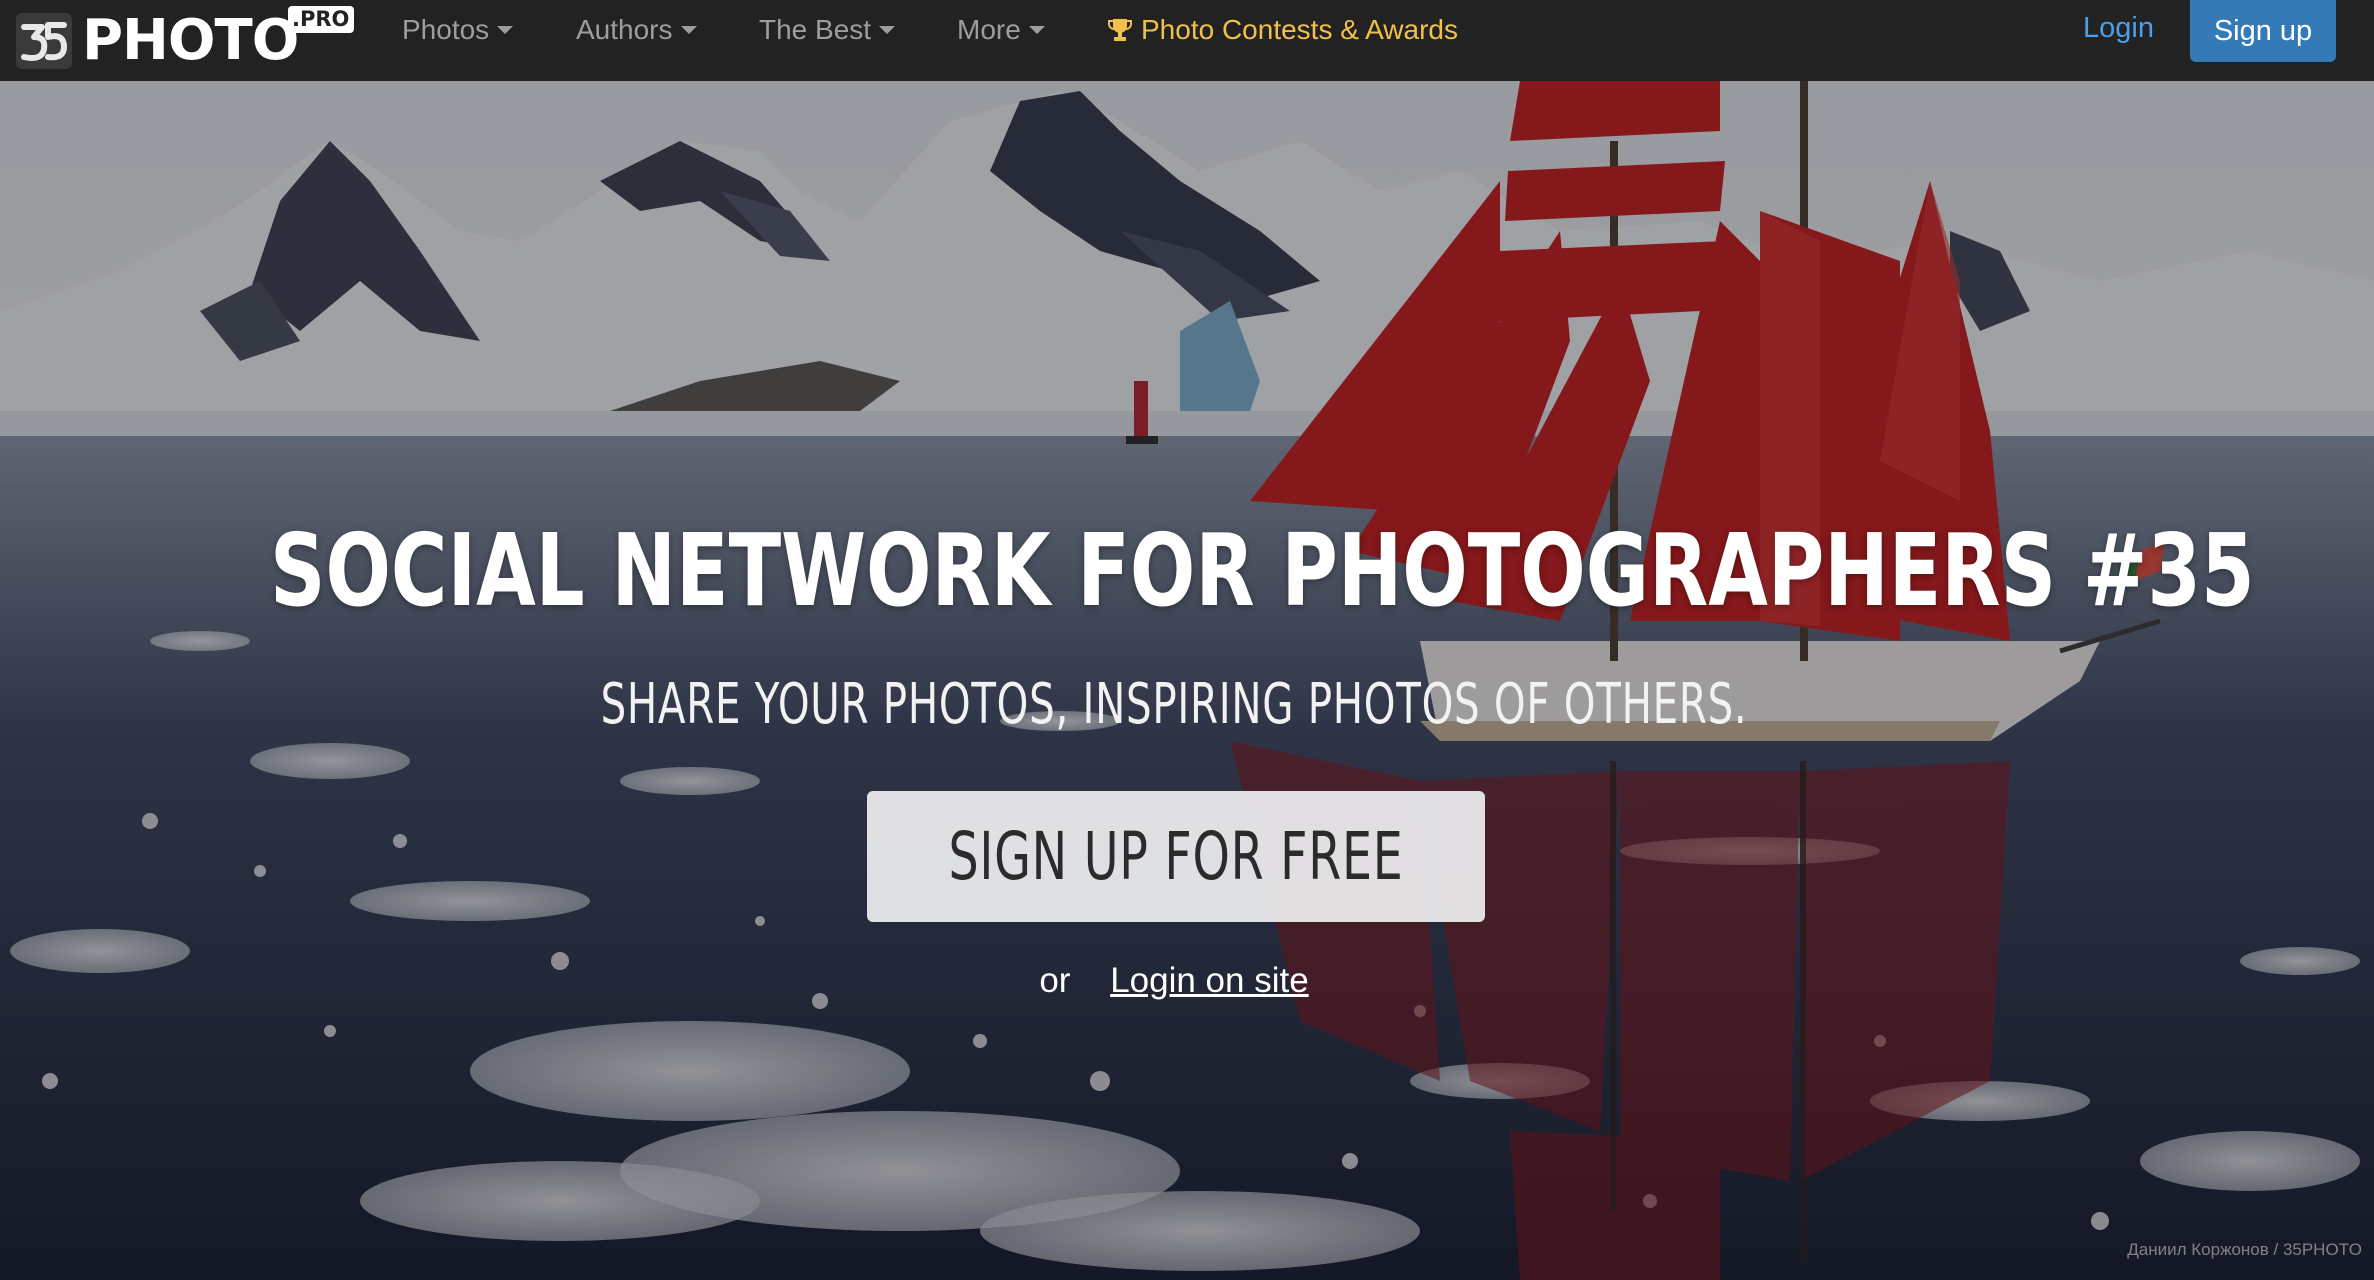 The width and height of the screenshot is (2374, 1280). What do you see at coordinates (815, 29) in the screenshot?
I see `nav-the-best-label: The Best` at bounding box center [815, 29].